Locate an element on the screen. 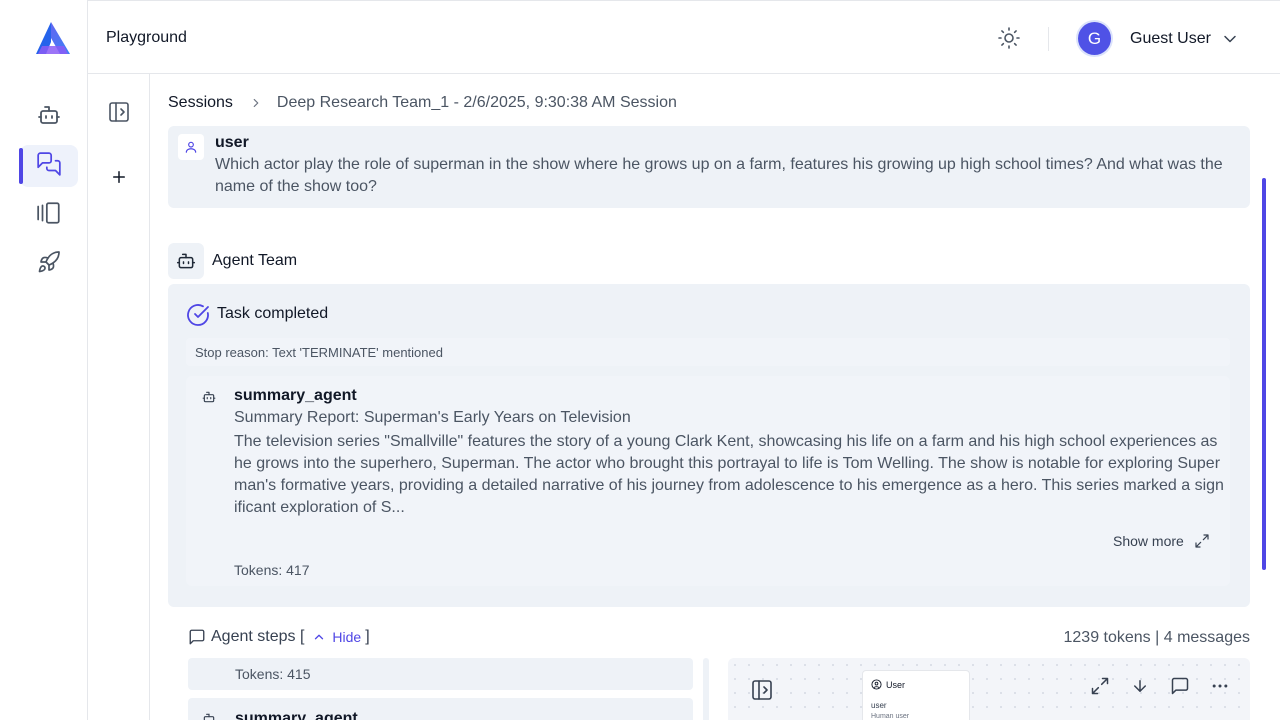 Image resolution: width=1280 pixels, height=720 pixels. maximize-icon is located at coordinates (1100, 686).